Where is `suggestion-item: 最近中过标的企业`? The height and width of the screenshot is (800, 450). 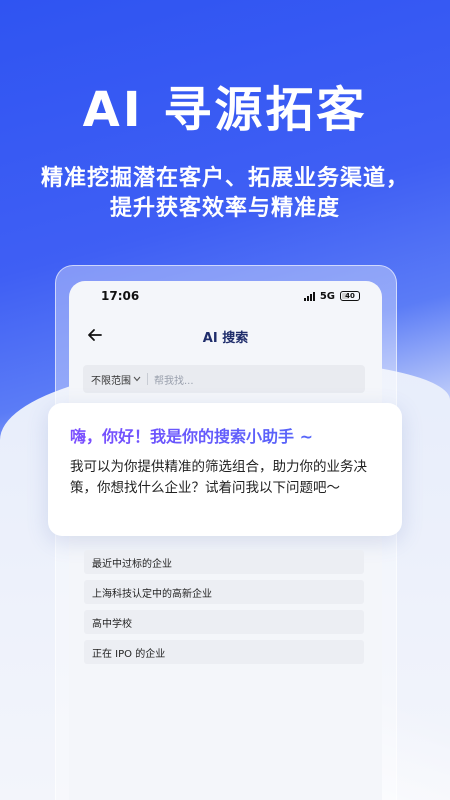 suggestion-item: 最近中过标的企业 is located at coordinates (224, 562).